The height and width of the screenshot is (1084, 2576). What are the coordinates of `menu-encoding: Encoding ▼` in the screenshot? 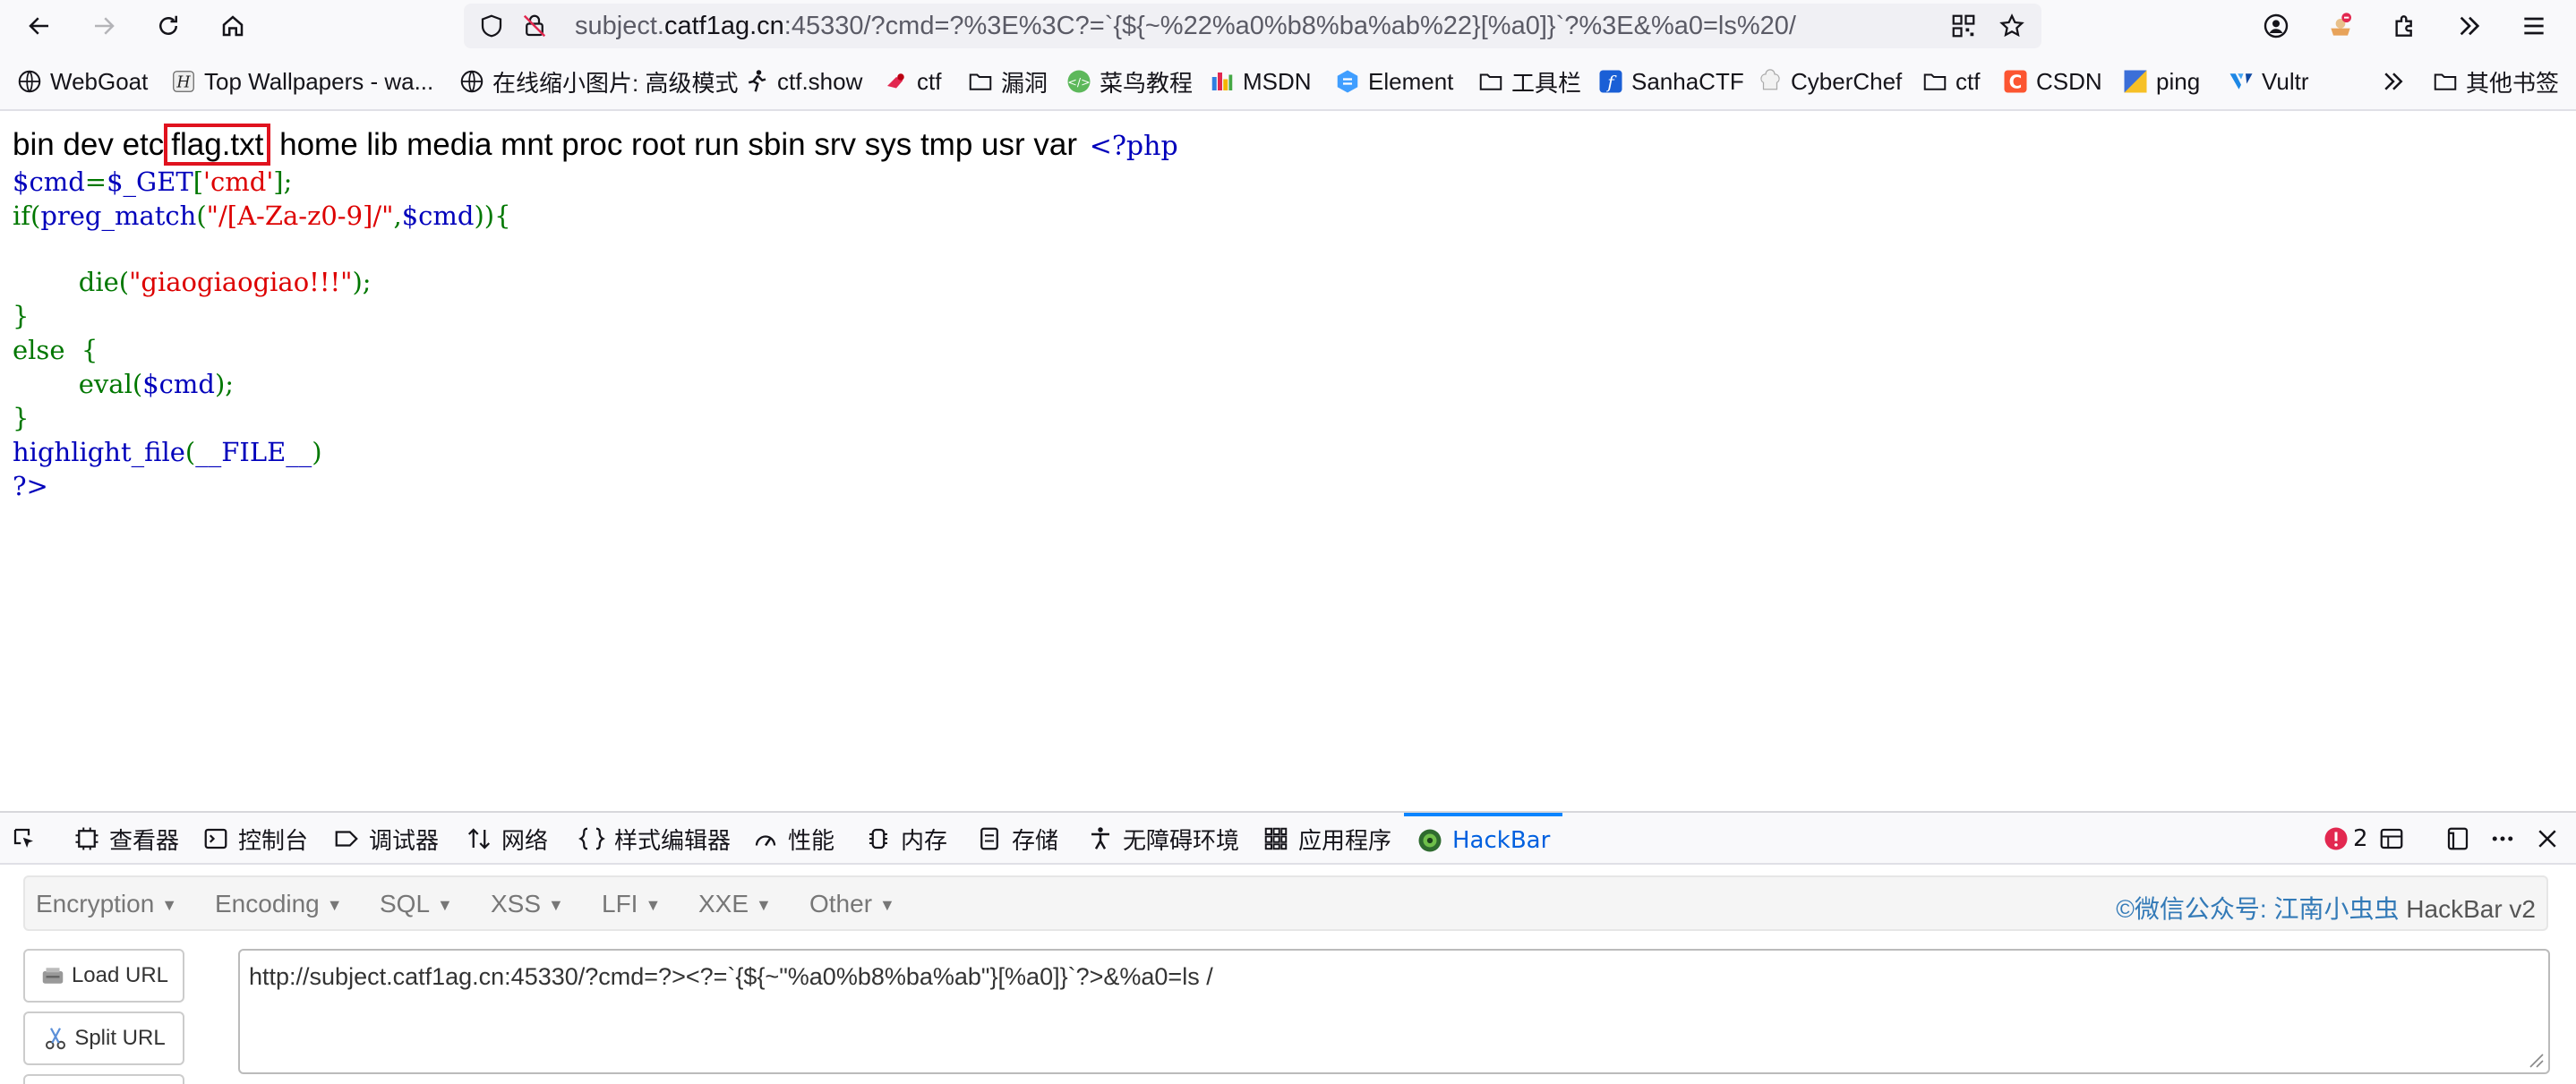 It's located at (279, 904).